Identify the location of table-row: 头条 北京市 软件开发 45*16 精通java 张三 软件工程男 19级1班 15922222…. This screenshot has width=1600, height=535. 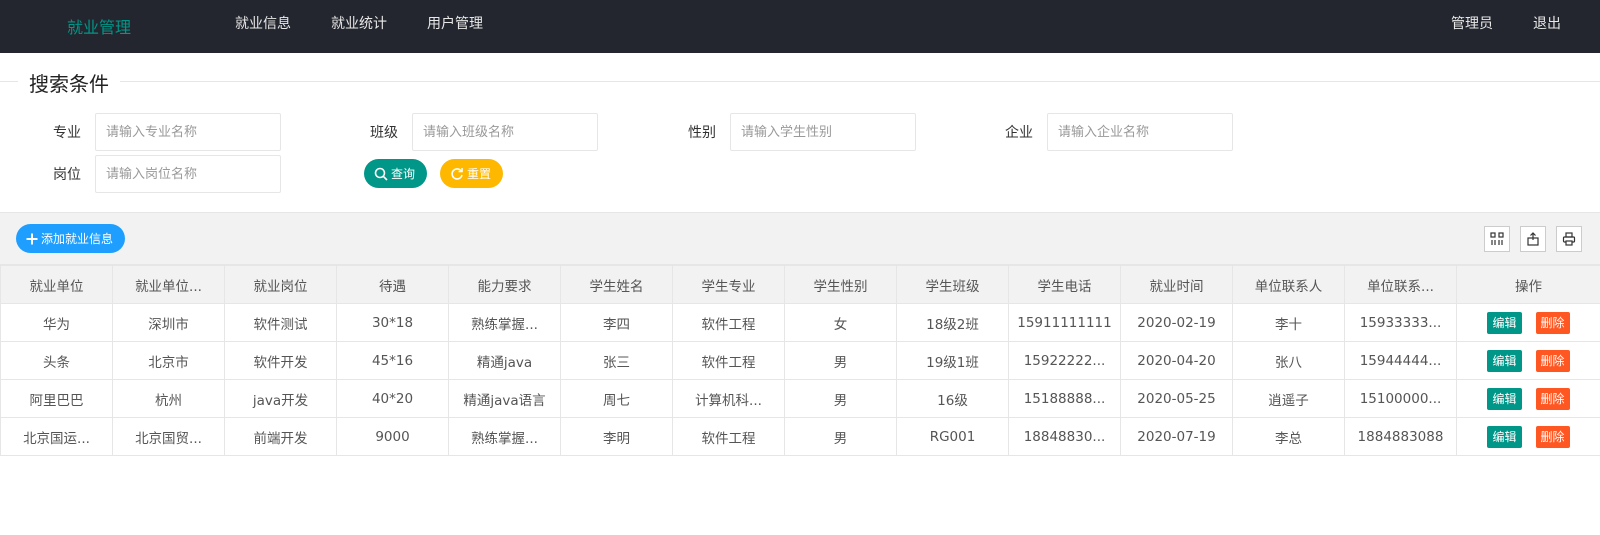
(800, 360).